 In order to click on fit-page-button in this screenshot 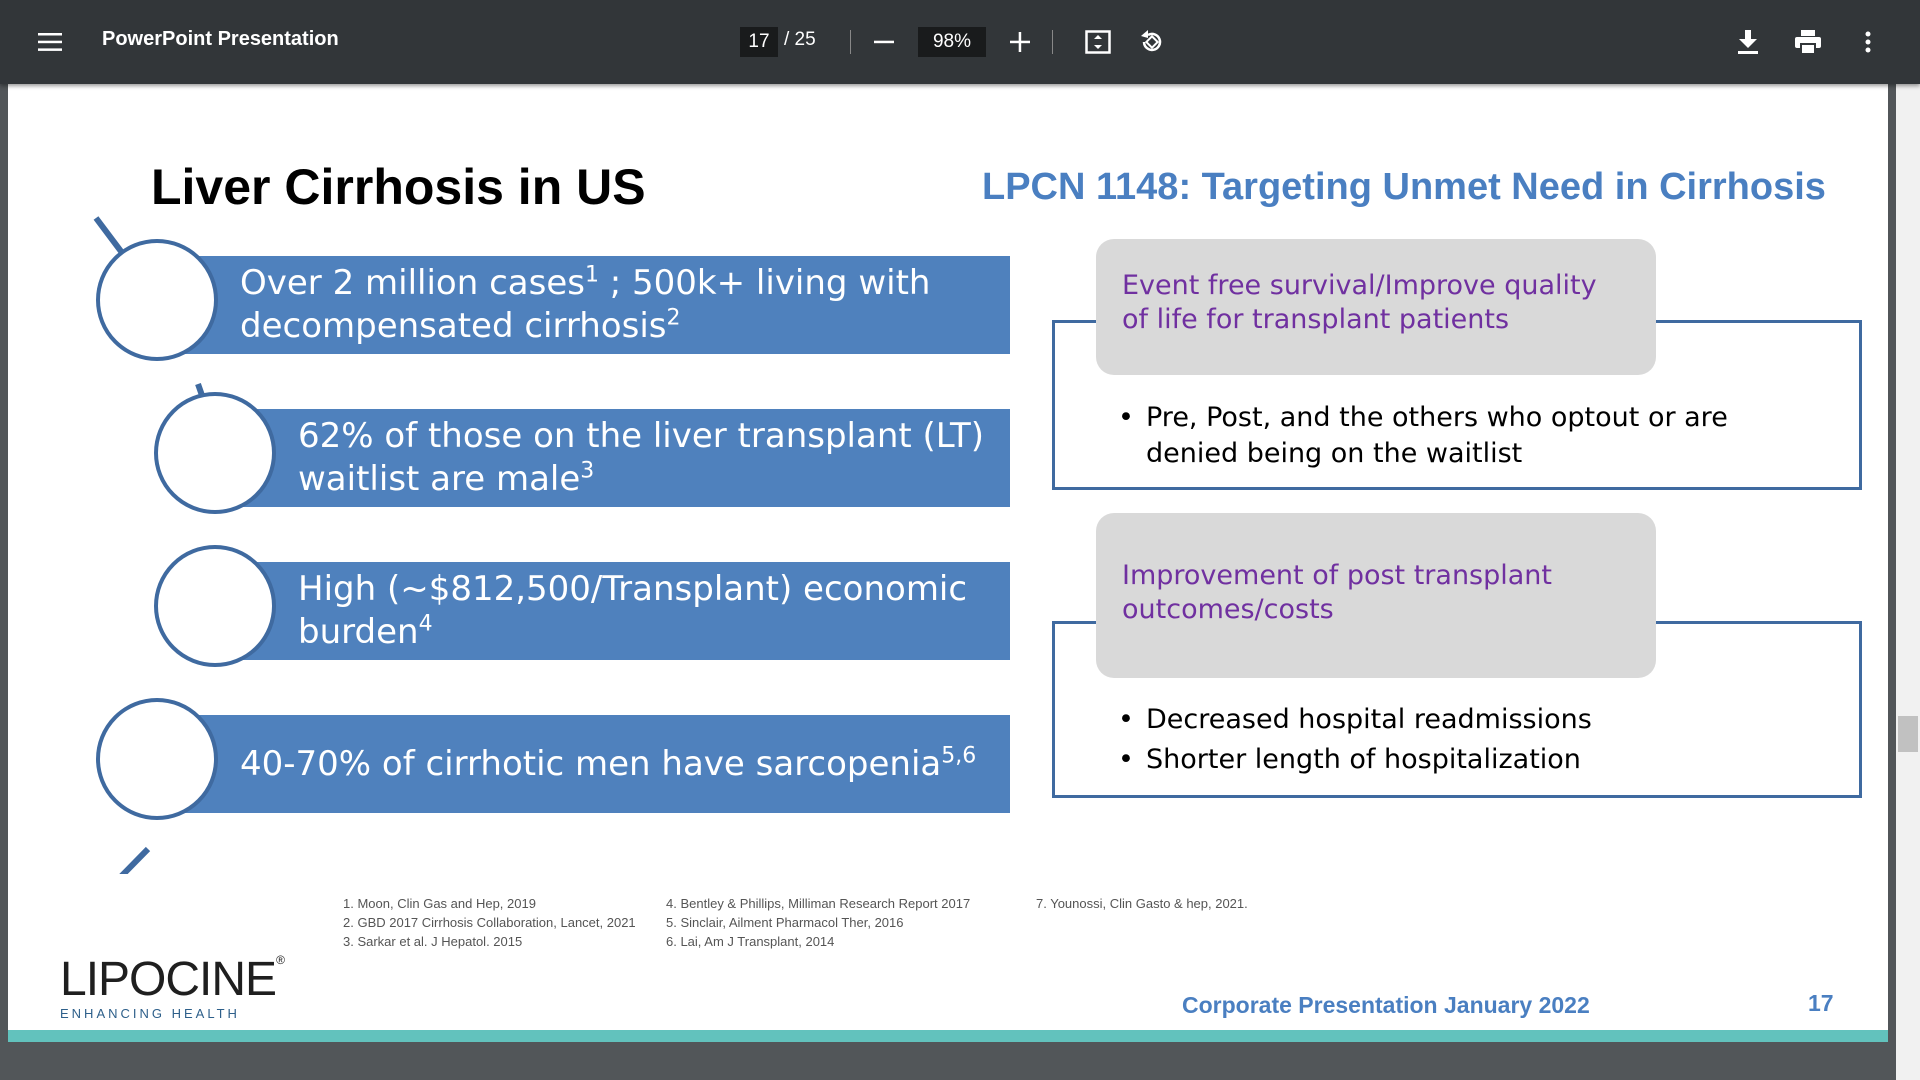, I will do `click(1098, 42)`.